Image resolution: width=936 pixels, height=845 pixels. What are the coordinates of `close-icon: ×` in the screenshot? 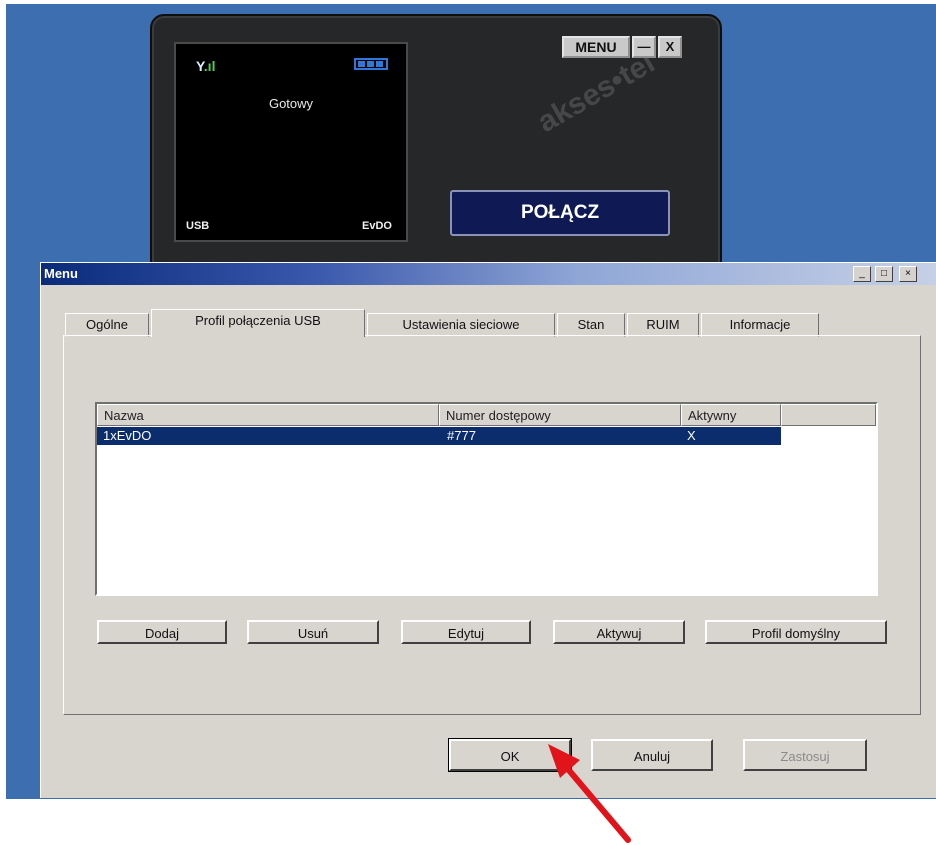 It's located at (908, 274).